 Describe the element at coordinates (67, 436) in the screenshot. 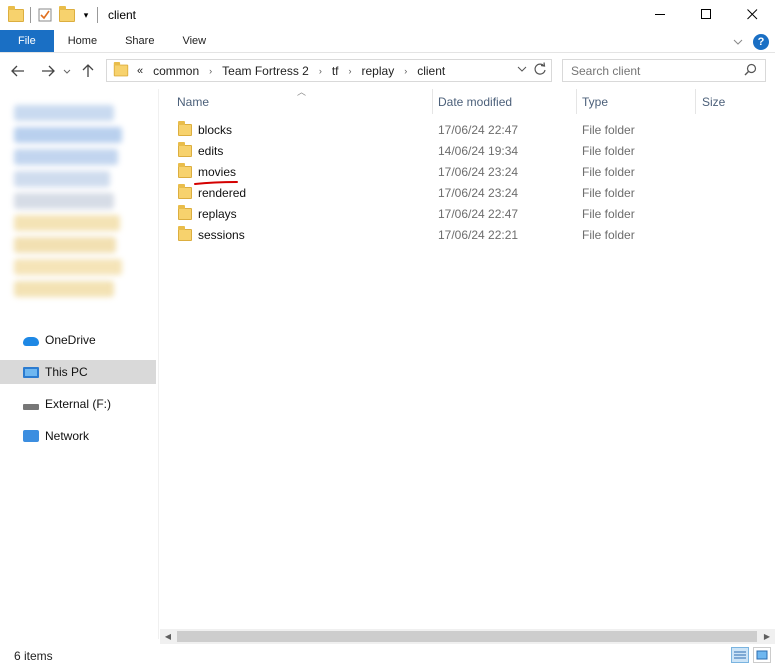

I see `sidebar-item-label: Network` at that location.